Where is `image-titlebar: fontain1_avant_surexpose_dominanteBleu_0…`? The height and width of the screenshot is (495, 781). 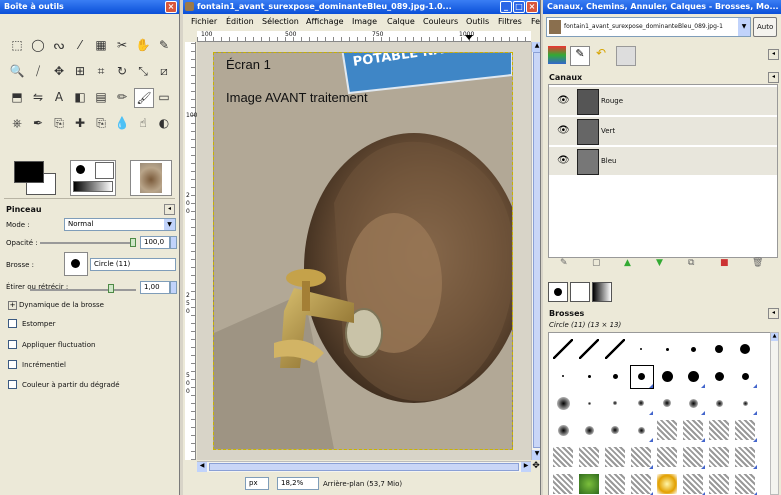
image-titlebar: fontain1_avant_surexpose_dominanteBleu_0… is located at coordinates (361, 7).